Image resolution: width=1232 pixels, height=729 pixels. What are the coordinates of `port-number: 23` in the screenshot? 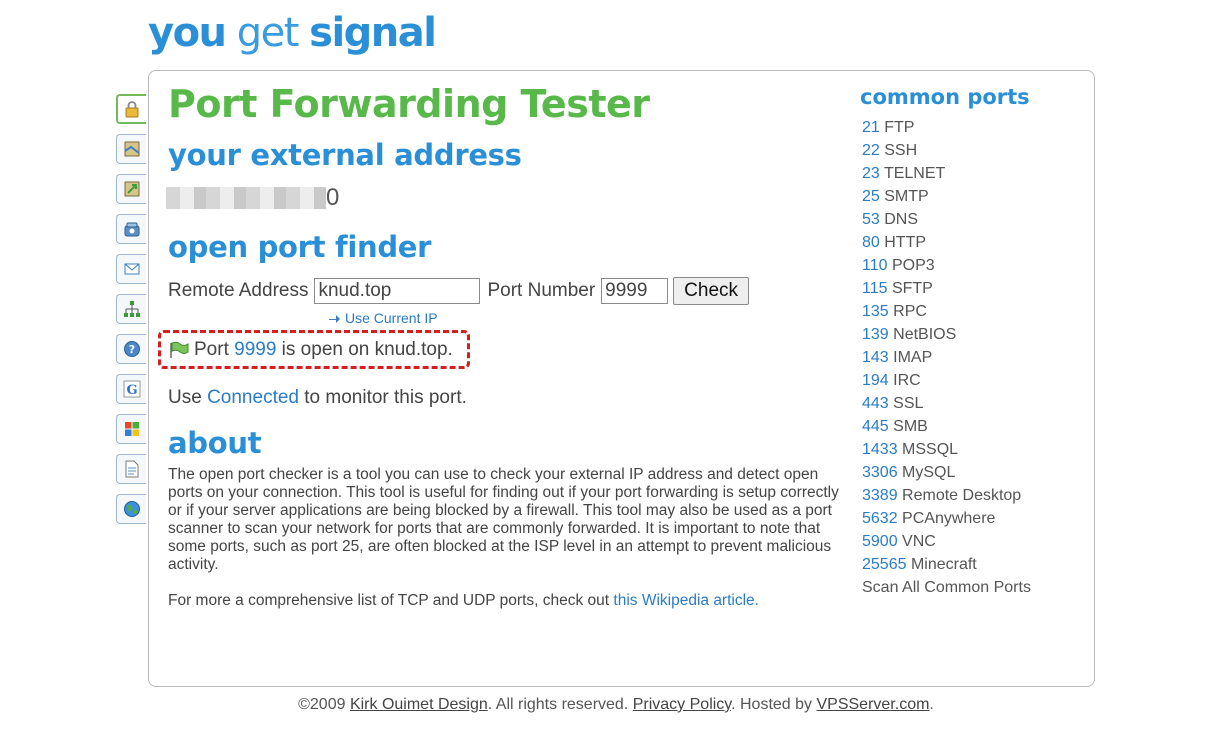 It's located at (871, 173).